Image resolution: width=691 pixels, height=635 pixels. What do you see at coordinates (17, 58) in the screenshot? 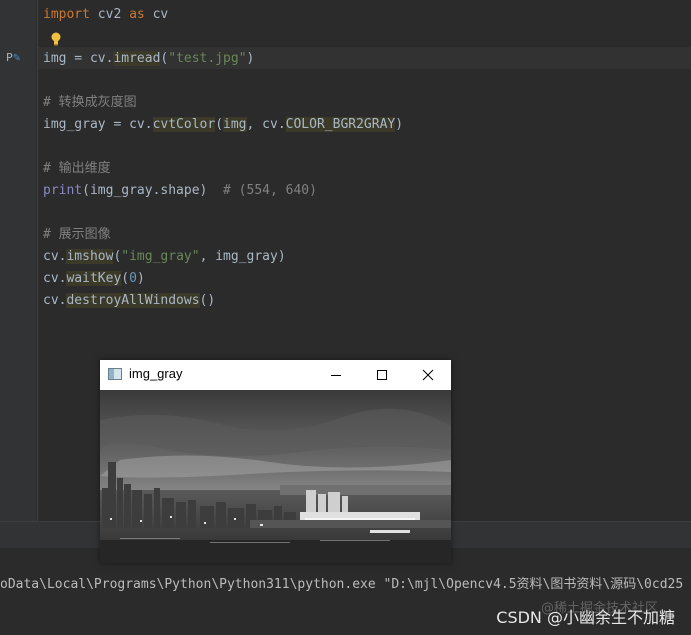
I see `edit-pen-icon: ✎` at bounding box center [17, 58].